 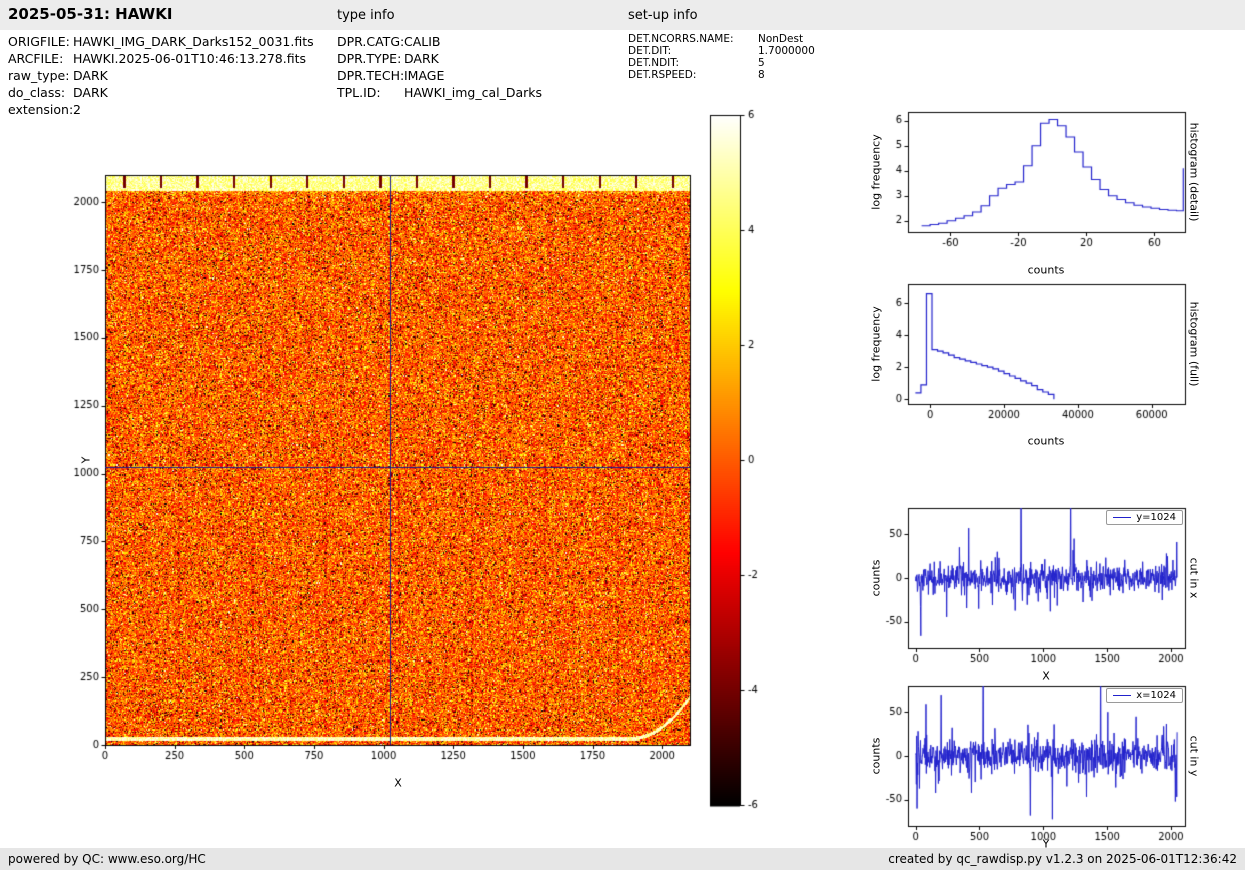 I want to click on cut-y-side-label: cut in y, so click(x=1194, y=756).